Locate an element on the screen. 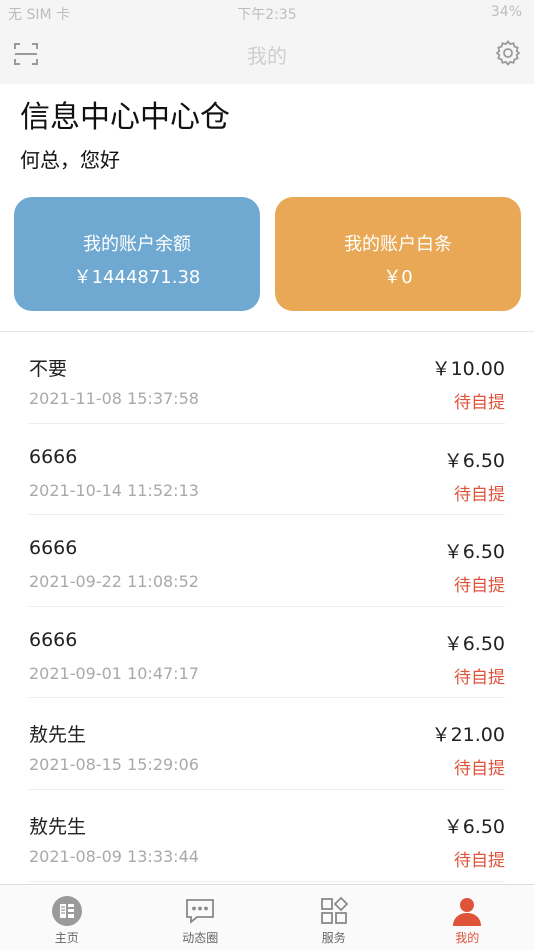 The image size is (534, 950). tab-services-label: 服务 is located at coordinates (333, 938).